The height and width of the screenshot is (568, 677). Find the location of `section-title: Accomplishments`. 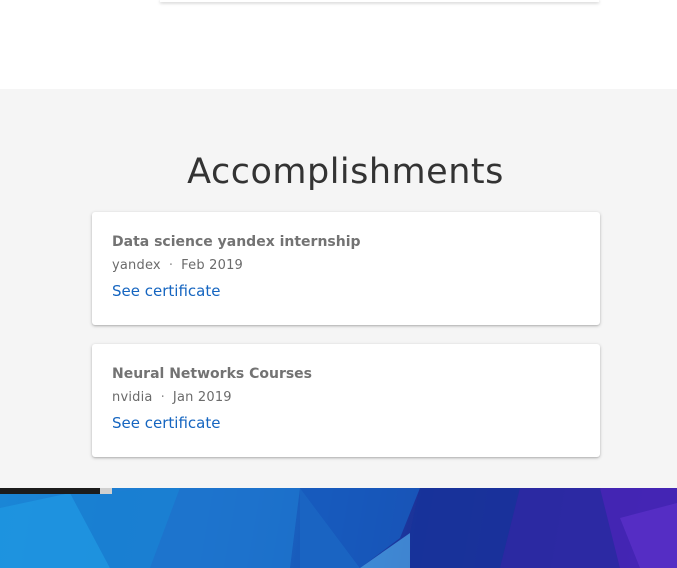

section-title: Accomplishments is located at coordinates (345, 172).